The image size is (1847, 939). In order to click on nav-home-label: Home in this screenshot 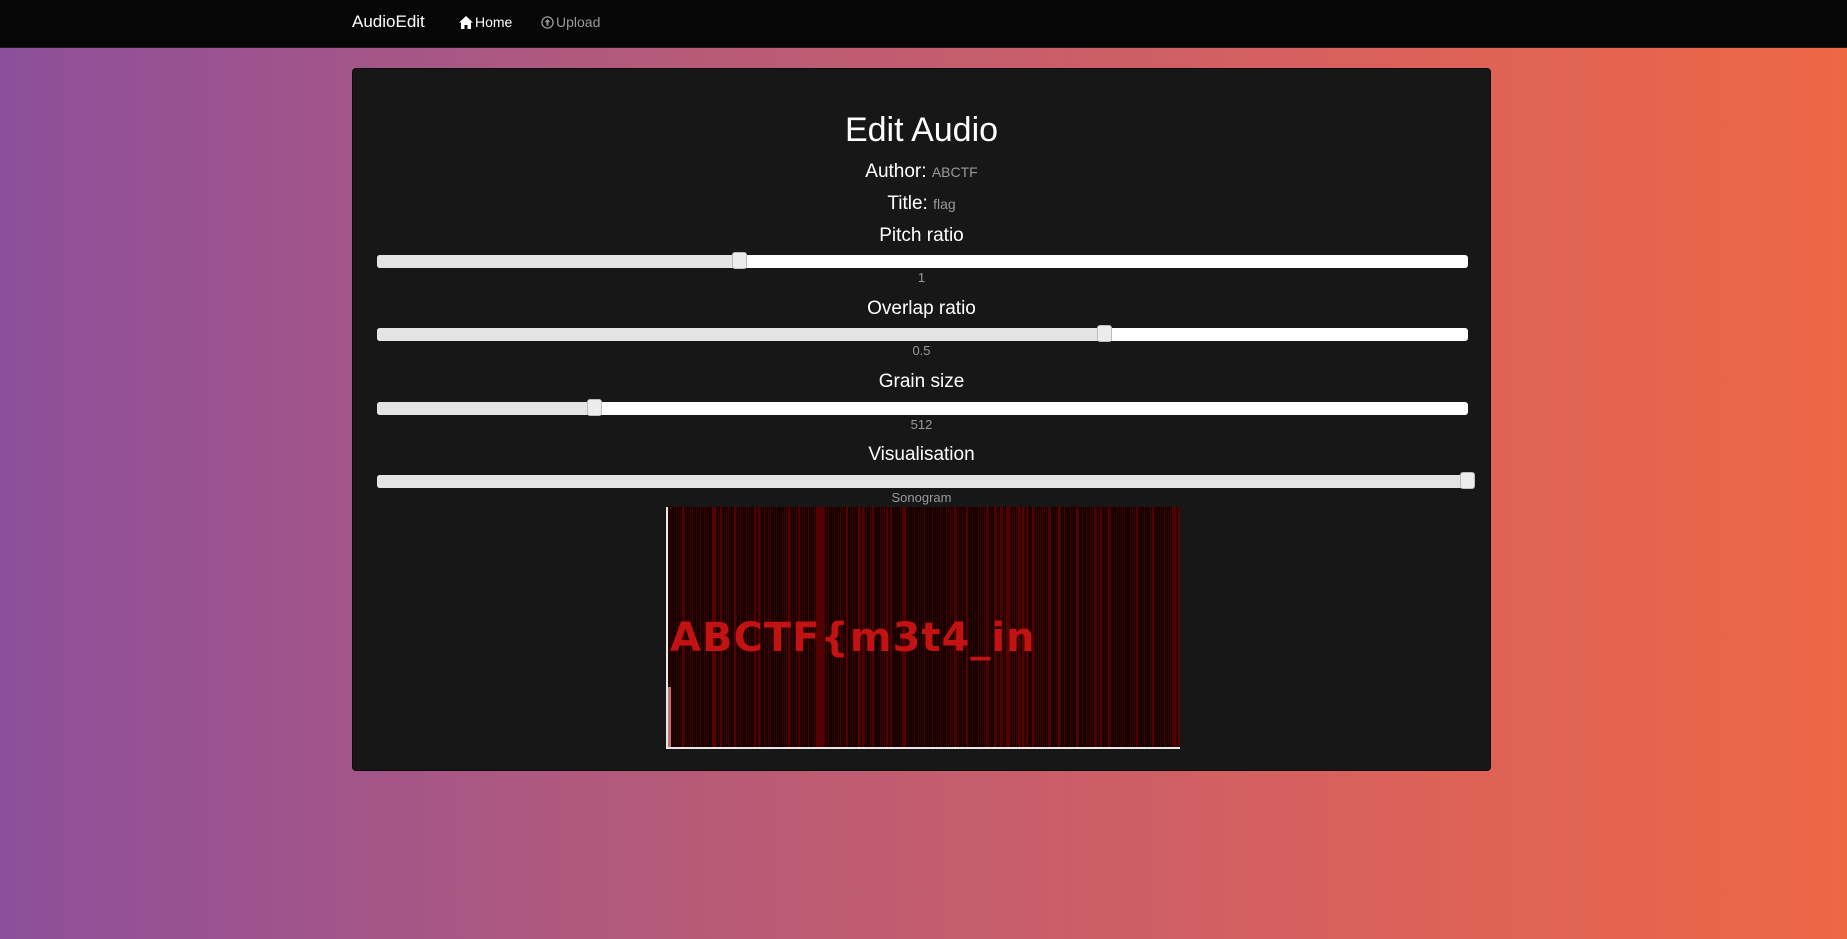, I will do `click(494, 22)`.